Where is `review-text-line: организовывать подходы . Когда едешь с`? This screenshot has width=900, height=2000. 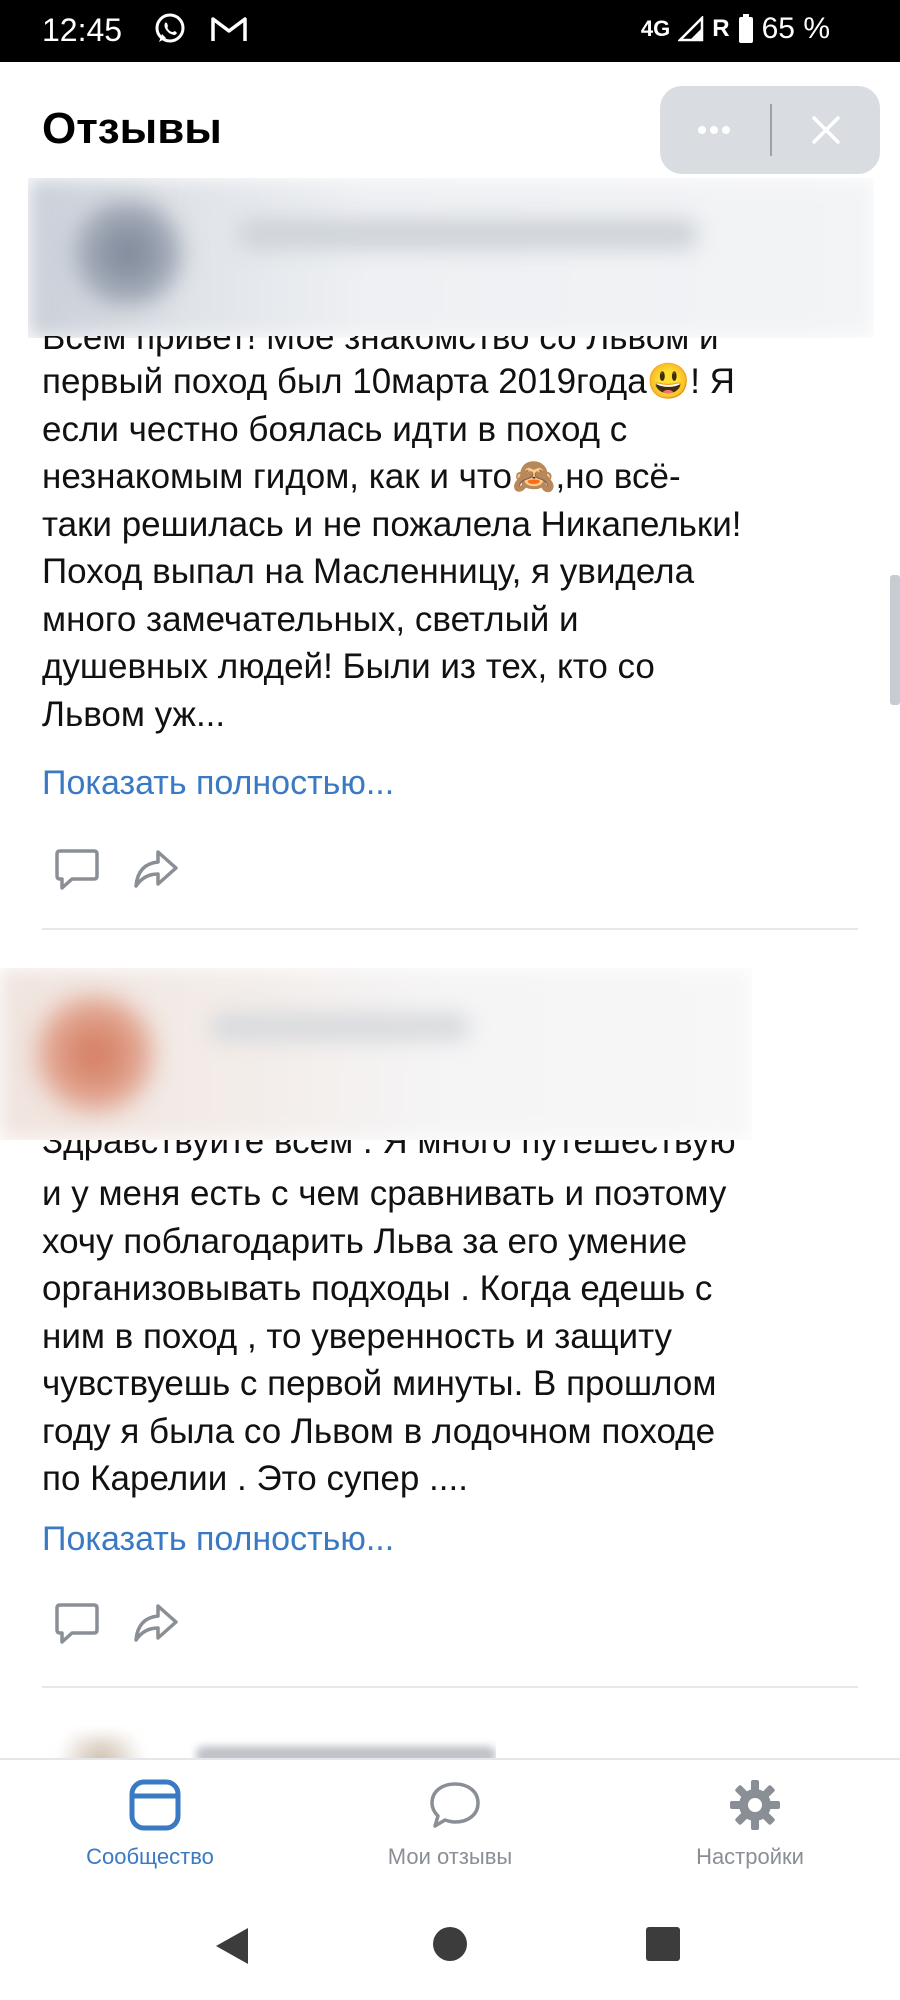
review-text-line: организовывать подходы . Когда едешь с is located at coordinates (377, 1288).